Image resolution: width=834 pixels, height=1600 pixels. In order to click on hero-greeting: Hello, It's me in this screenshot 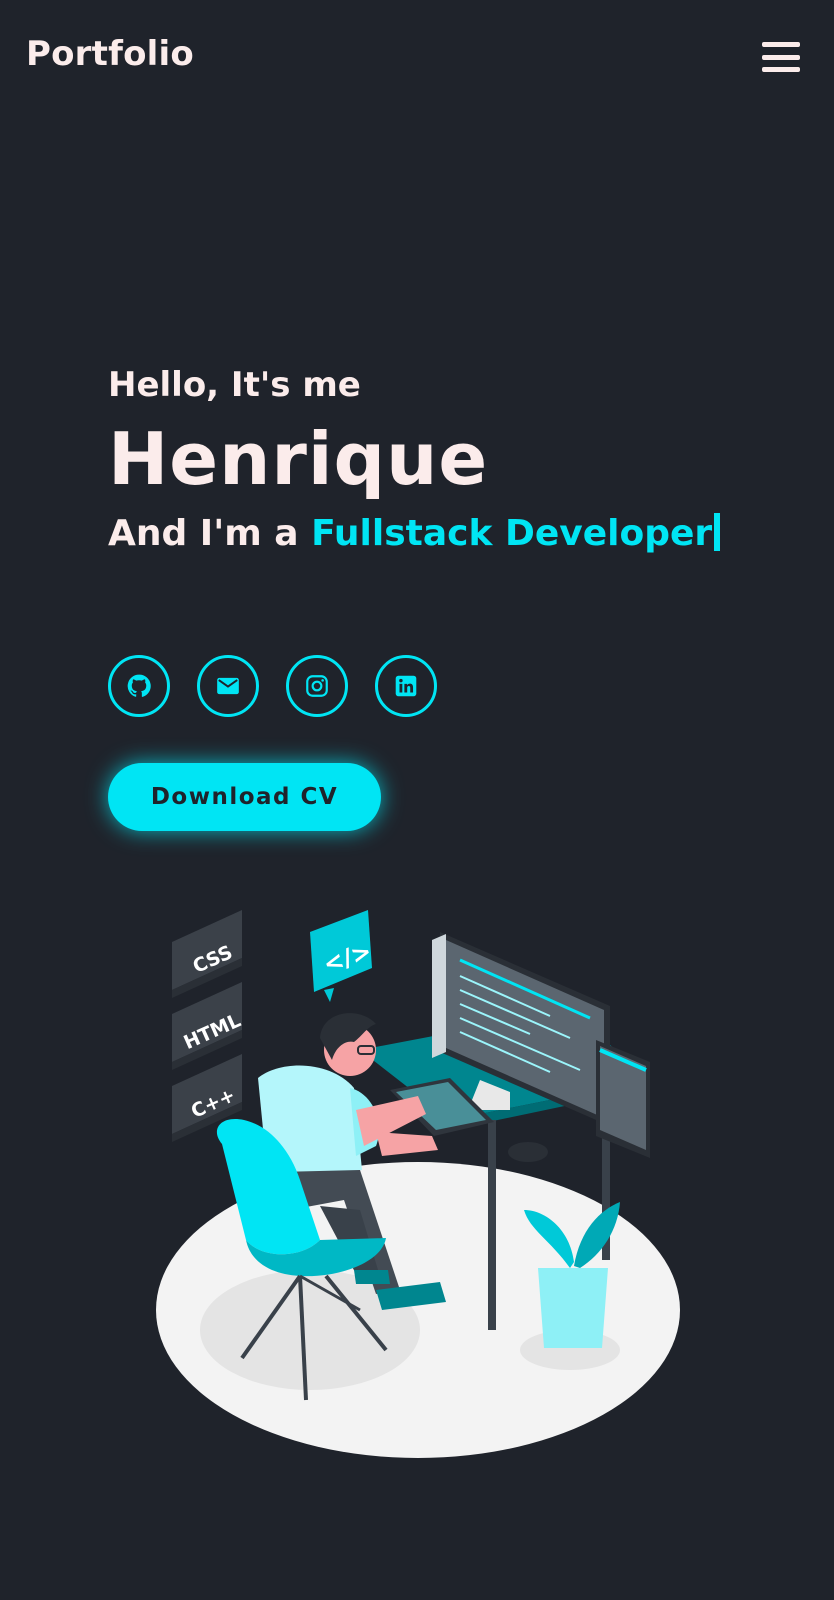, I will do `click(234, 385)`.